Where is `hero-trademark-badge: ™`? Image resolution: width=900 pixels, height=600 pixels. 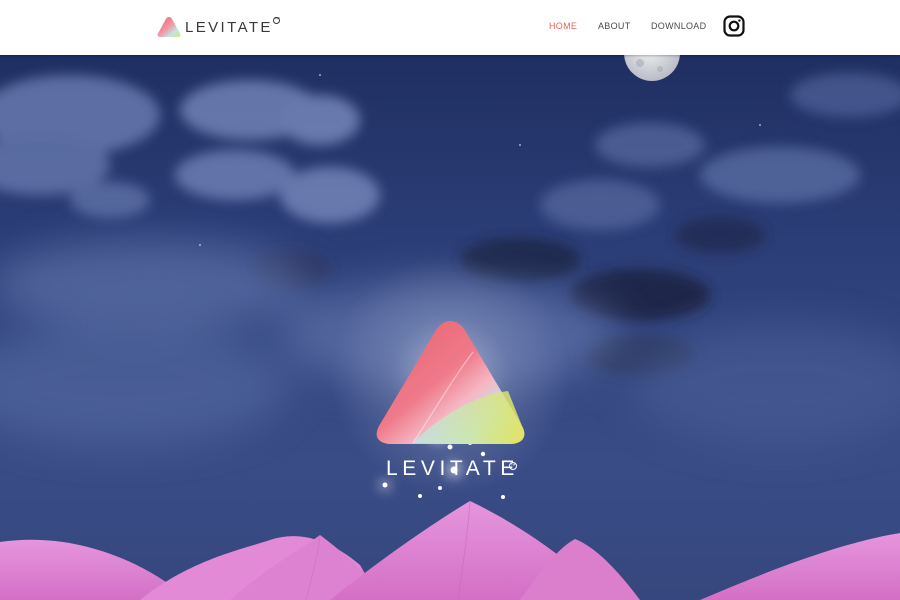 hero-trademark-badge: ™ is located at coordinates (513, 466).